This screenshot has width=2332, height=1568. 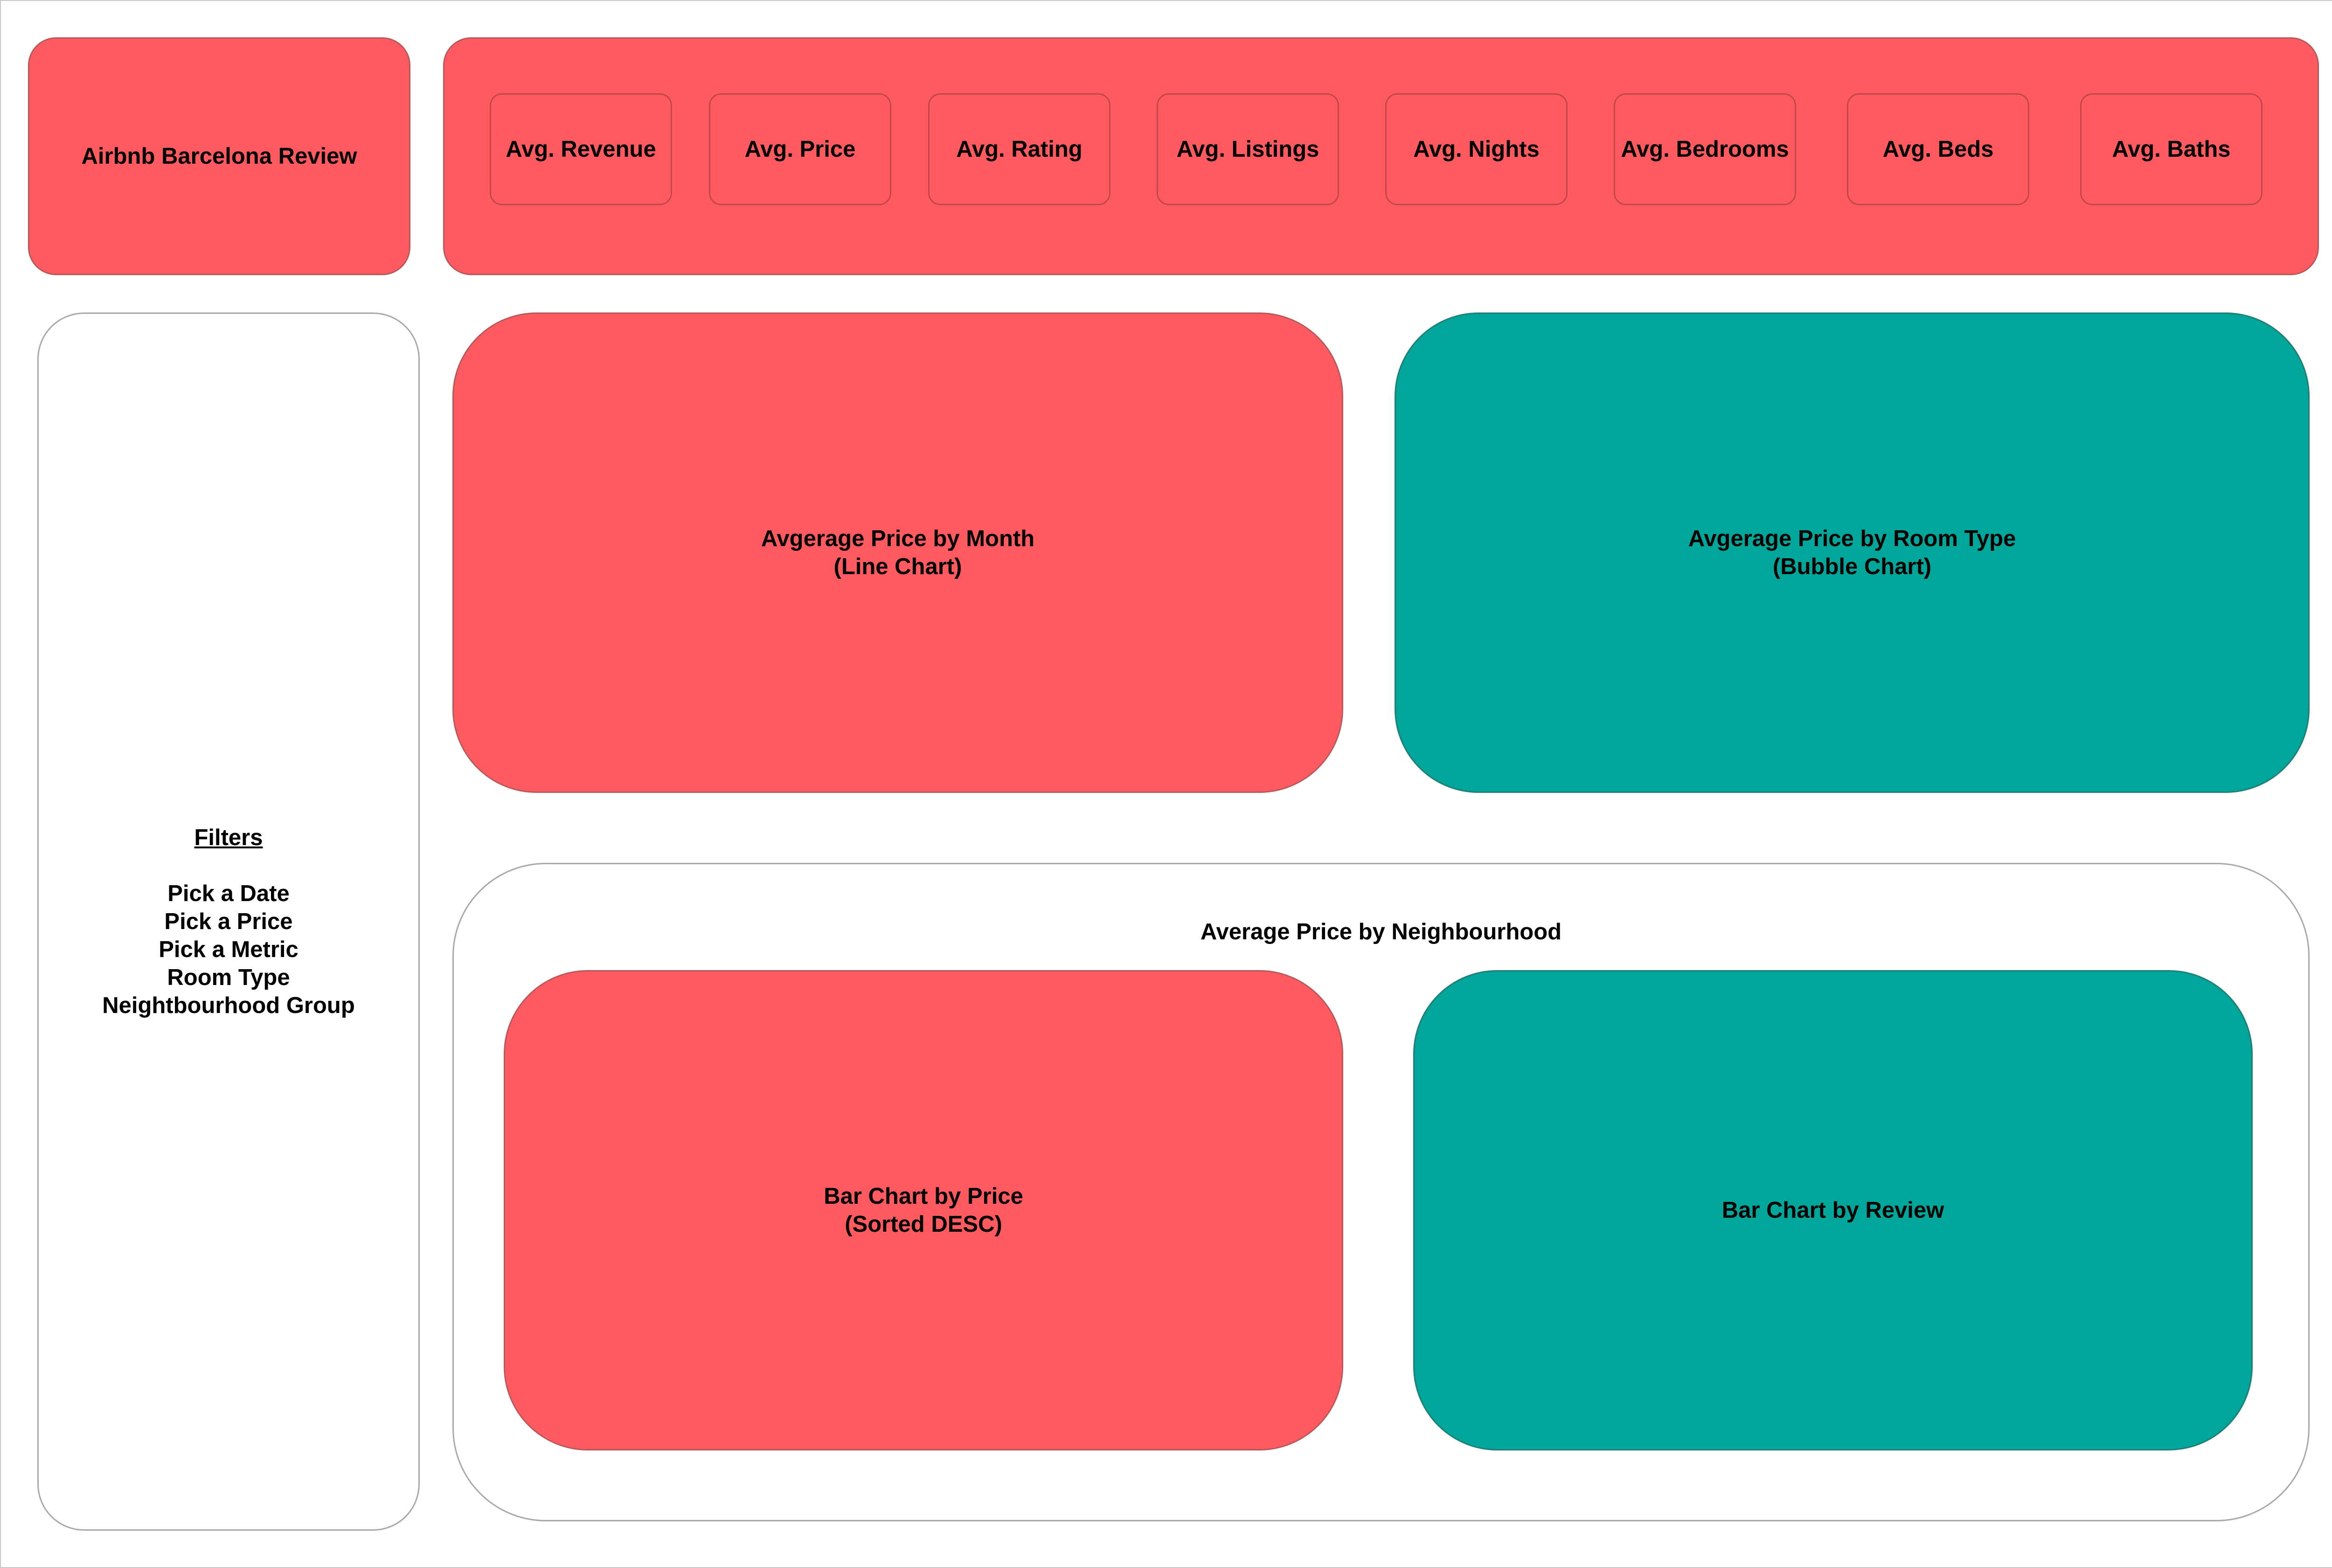 I want to click on chart-subtitle: (Line Chart), so click(x=897, y=566).